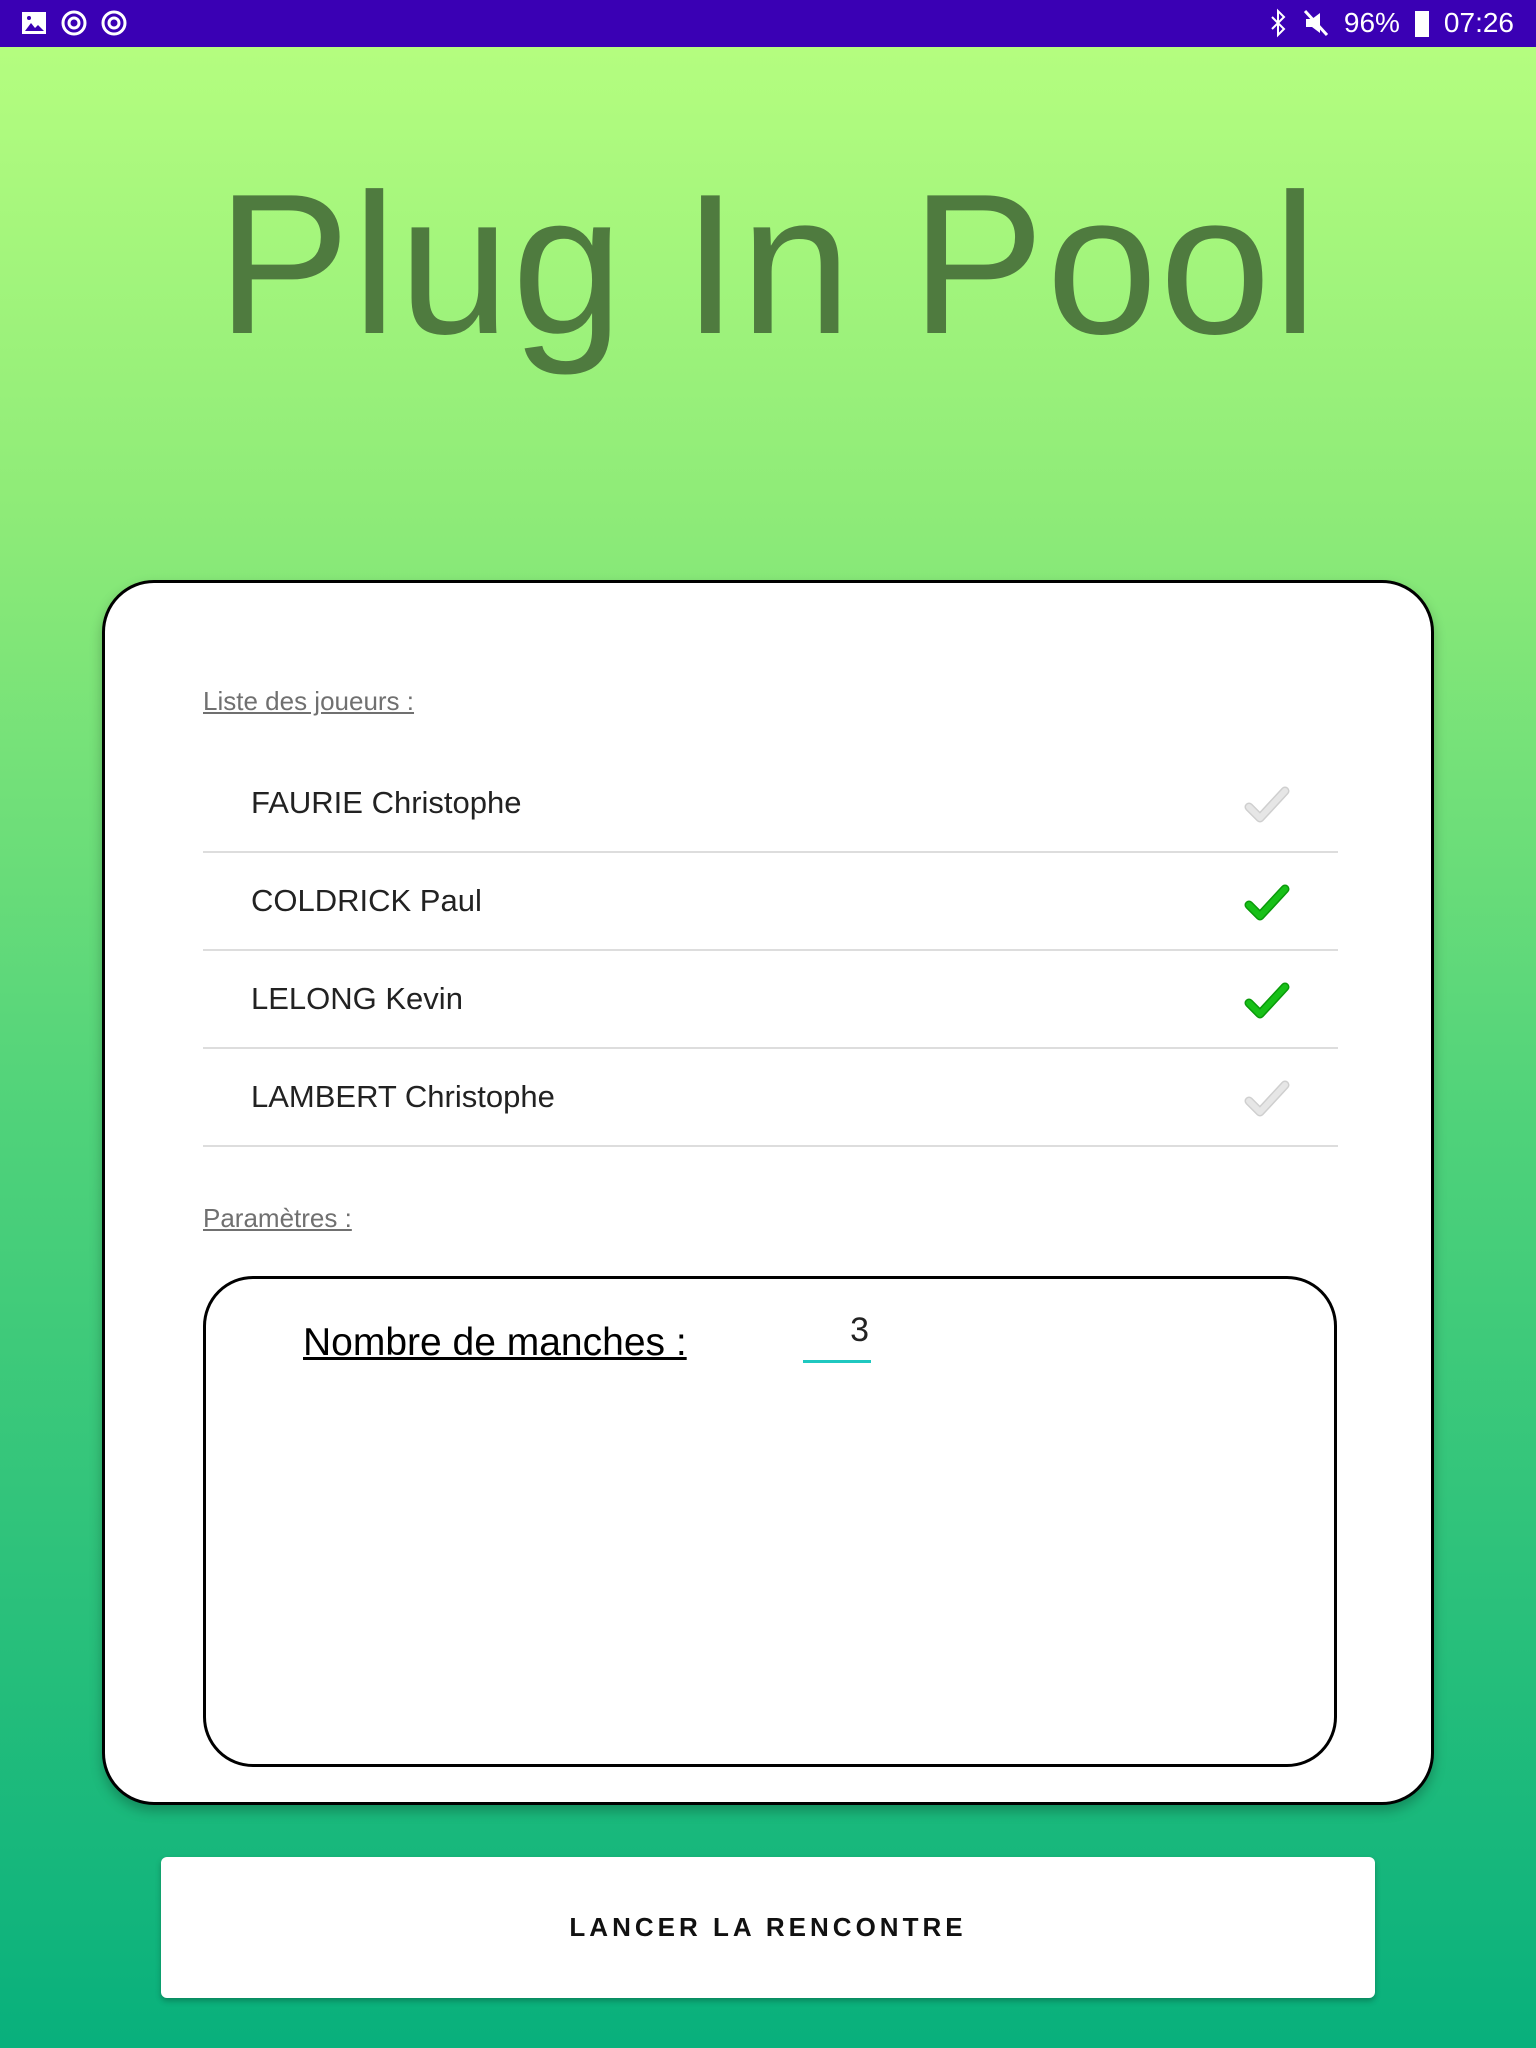 Image resolution: width=1536 pixels, height=2048 pixels. I want to click on players-label: Liste des joueurs :, so click(309, 701).